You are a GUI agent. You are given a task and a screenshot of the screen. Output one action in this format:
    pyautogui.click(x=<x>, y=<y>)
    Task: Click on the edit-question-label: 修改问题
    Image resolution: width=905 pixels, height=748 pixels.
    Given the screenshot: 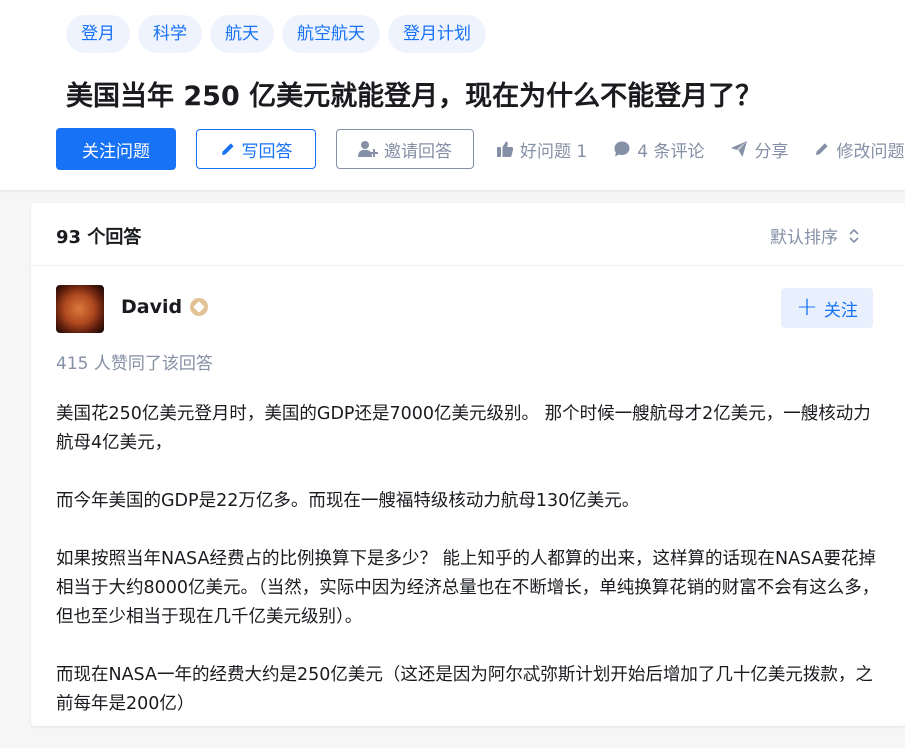 What is the action you would take?
    pyautogui.click(x=870, y=151)
    